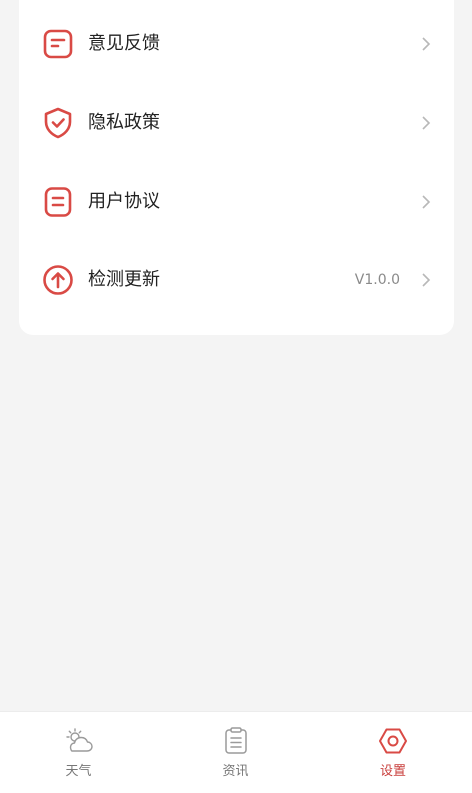  What do you see at coordinates (124, 43) in the screenshot?
I see `settings-item-label: 意见反馈` at bounding box center [124, 43].